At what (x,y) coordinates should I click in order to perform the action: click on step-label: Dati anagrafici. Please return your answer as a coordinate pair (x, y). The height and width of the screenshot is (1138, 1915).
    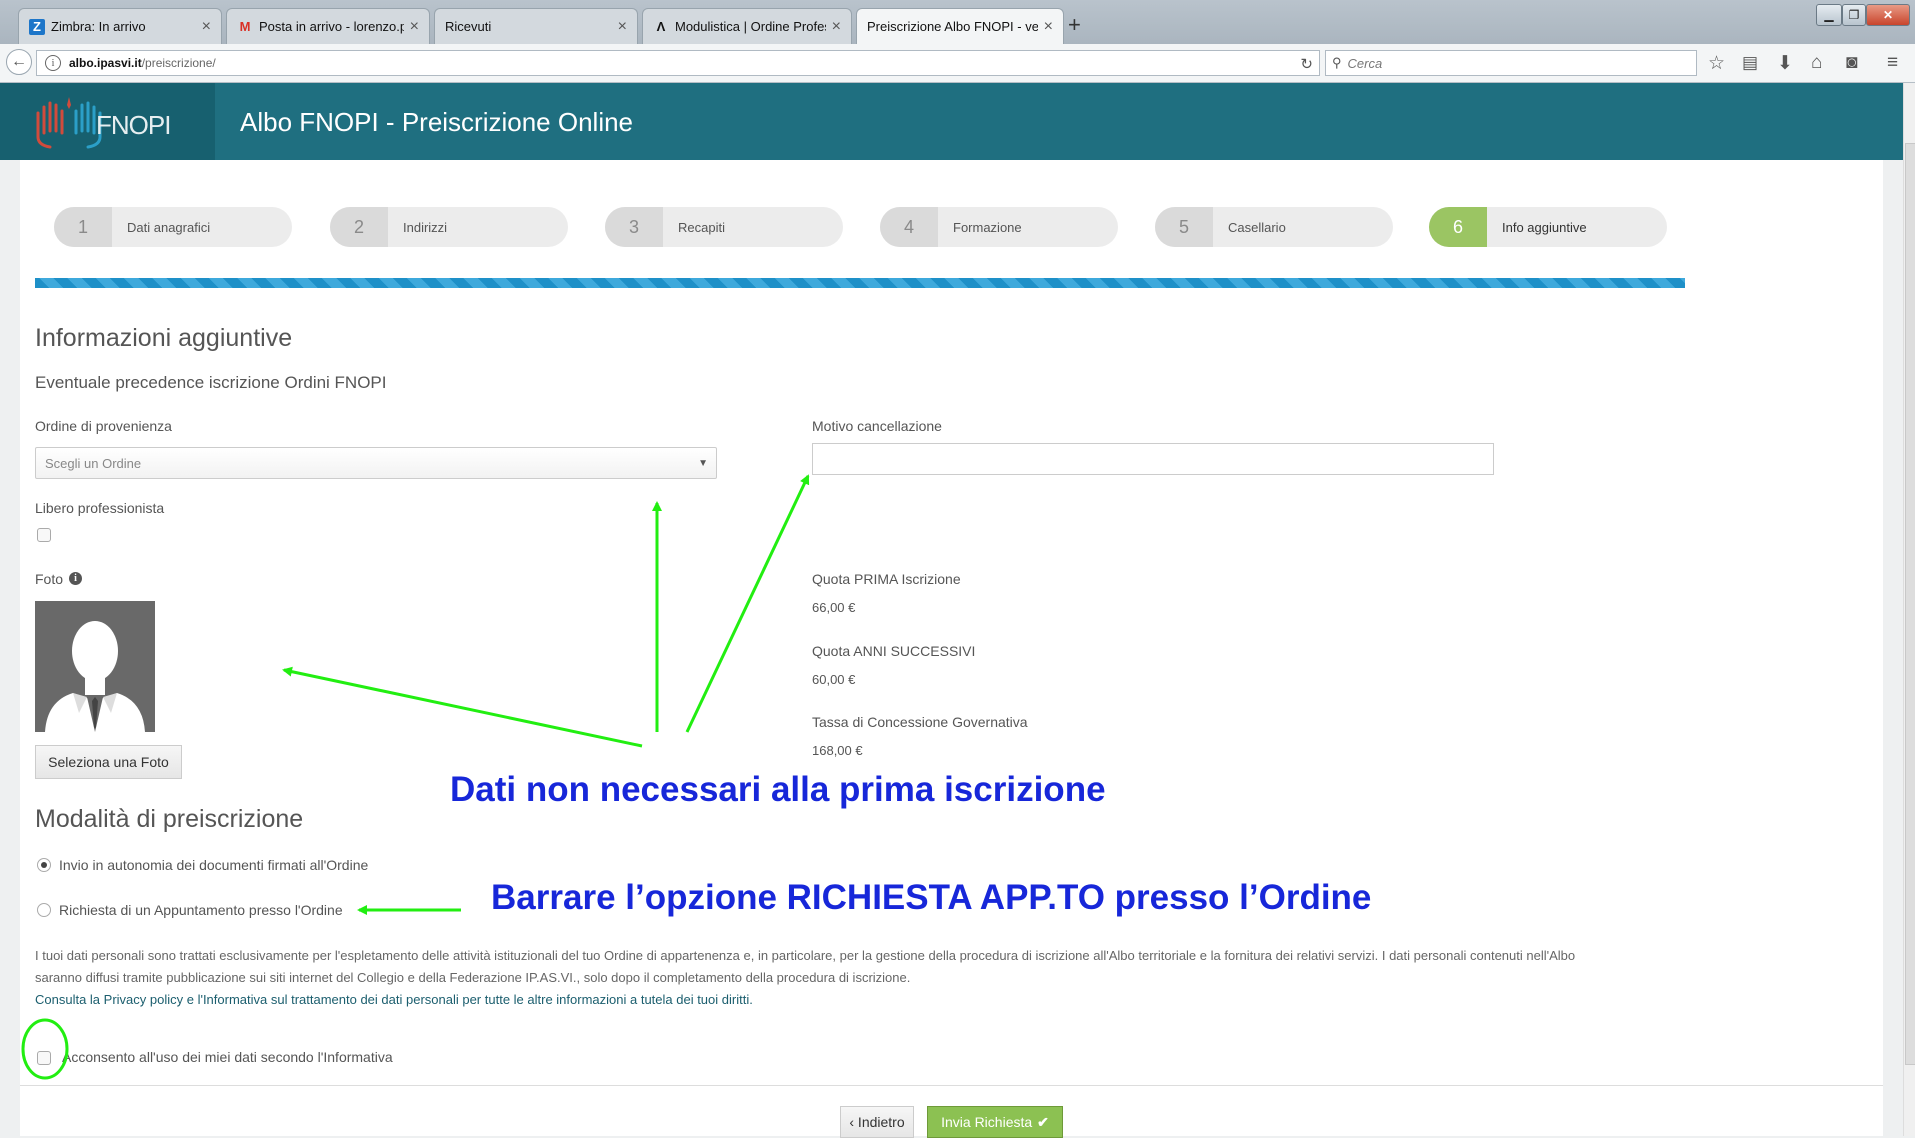
    Looking at the image, I should click on (169, 227).